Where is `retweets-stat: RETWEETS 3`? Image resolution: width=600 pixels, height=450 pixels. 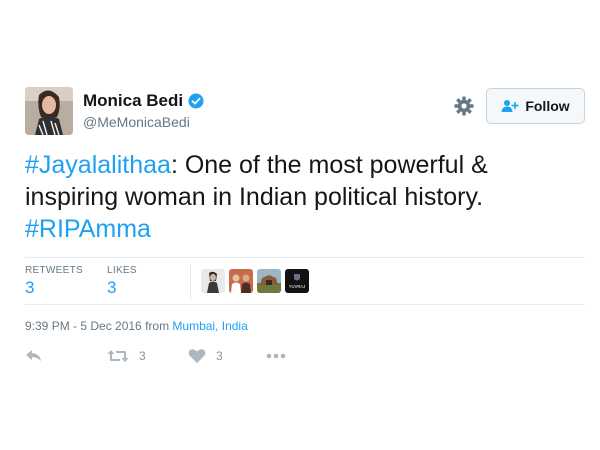 retweets-stat: RETWEETS 3 is located at coordinates (54, 281).